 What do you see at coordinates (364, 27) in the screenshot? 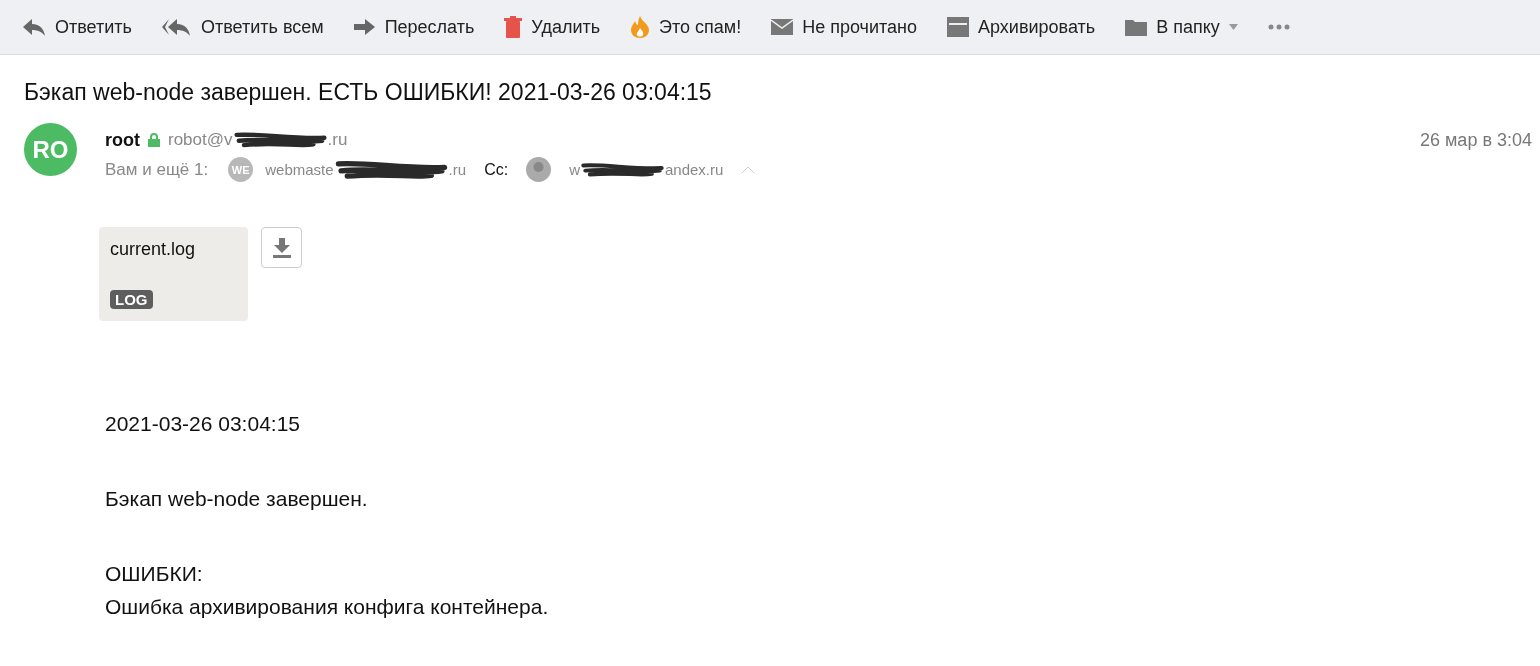
I see `forward-arrow-icon` at bounding box center [364, 27].